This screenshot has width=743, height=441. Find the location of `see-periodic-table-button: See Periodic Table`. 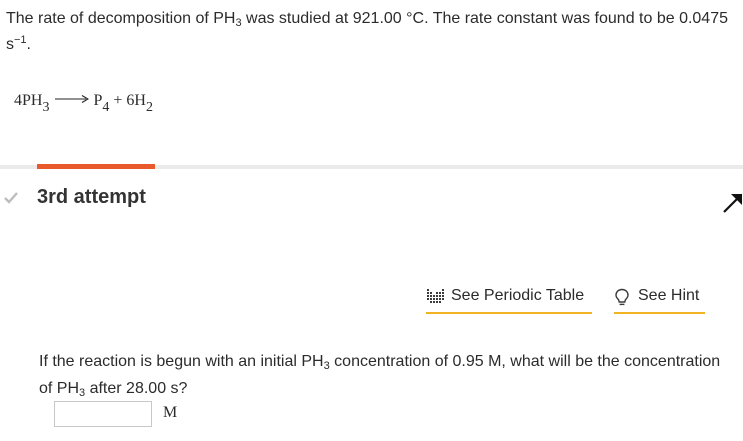

see-periodic-table-button: See Periodic Table is located at coordinates (509, 300).